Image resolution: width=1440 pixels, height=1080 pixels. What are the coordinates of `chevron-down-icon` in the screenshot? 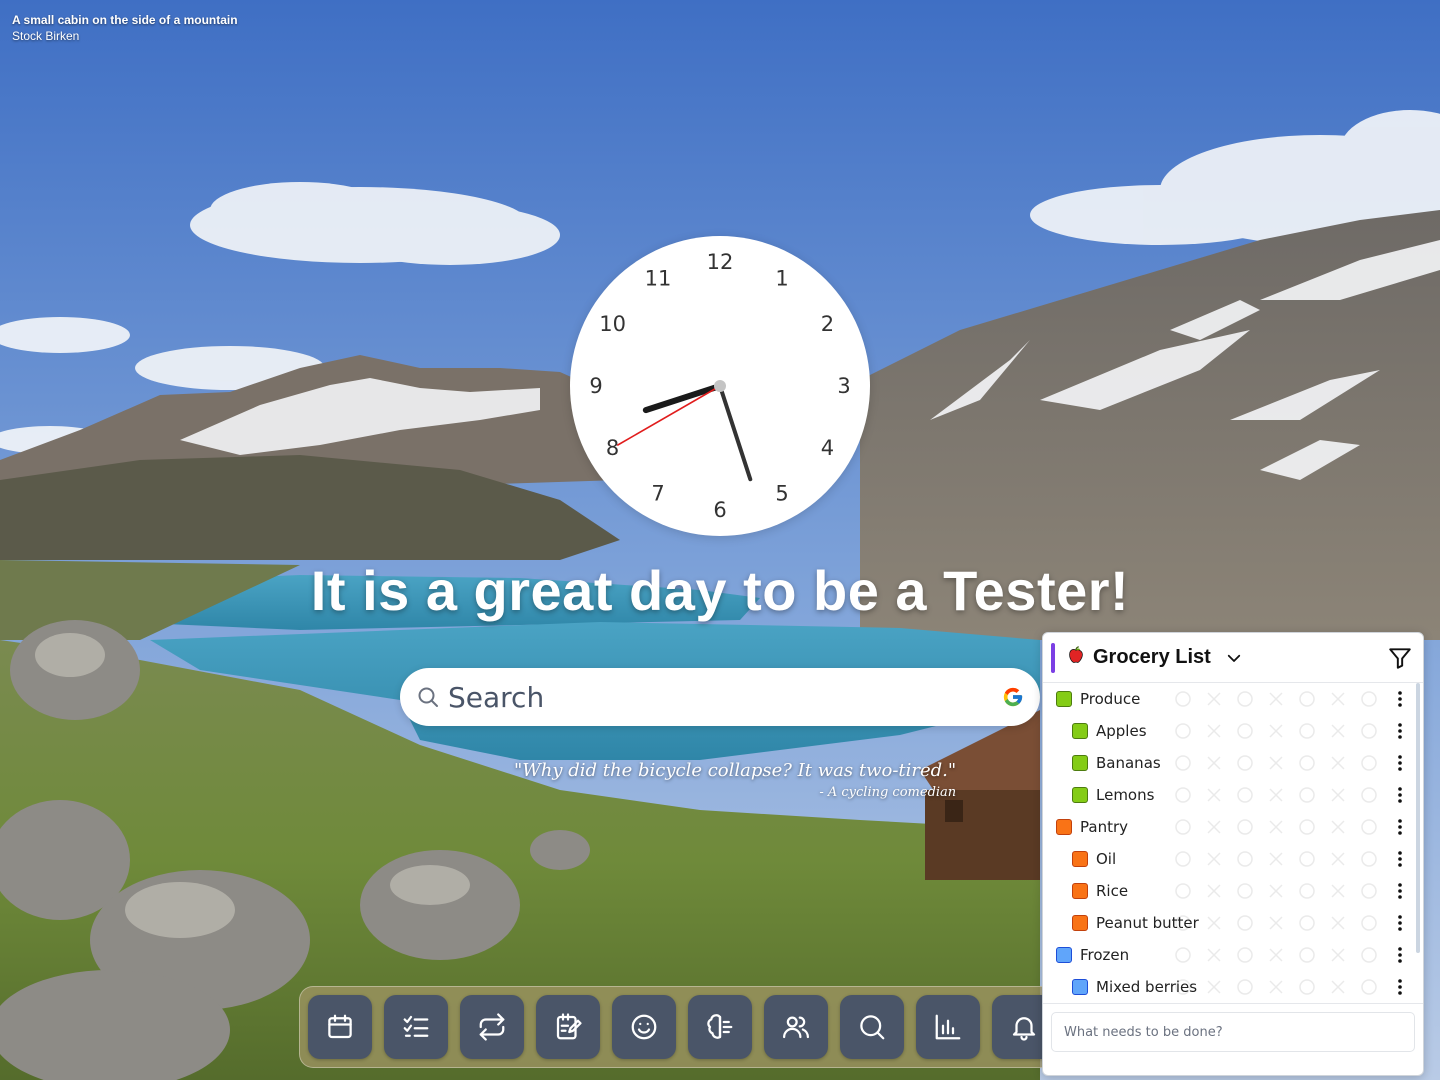 It's located at (1234, 658).